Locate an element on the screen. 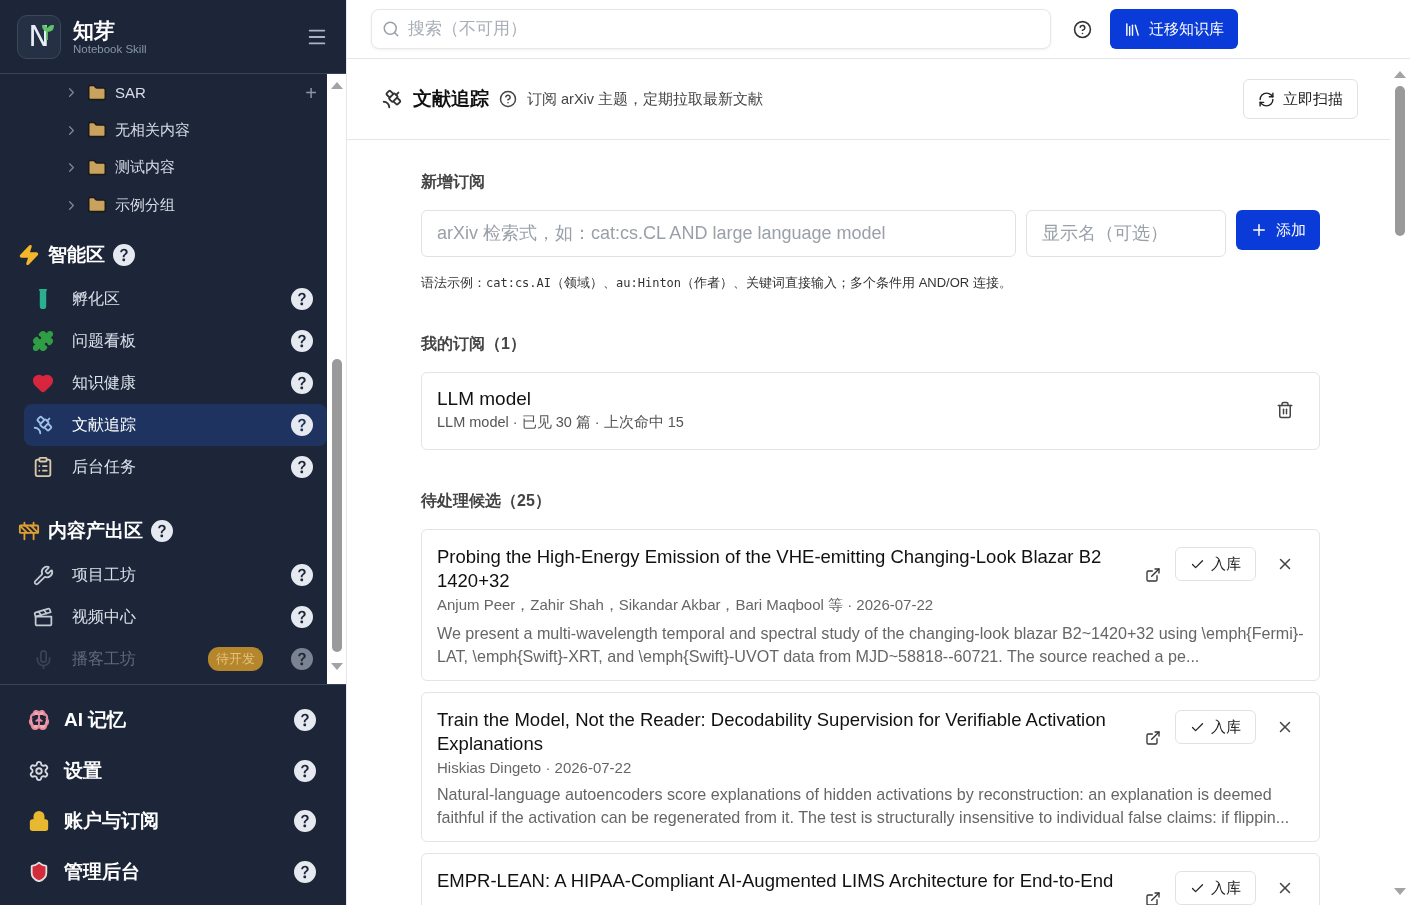 This screenshot has height=905, width=1410. syntax-hint: 语法示例：cat:cs.AI（领域）、au:Hinton（作者）、关键词直接输入；多个条件用 AND/OR 连接。 is located at coordinates (717, 283).